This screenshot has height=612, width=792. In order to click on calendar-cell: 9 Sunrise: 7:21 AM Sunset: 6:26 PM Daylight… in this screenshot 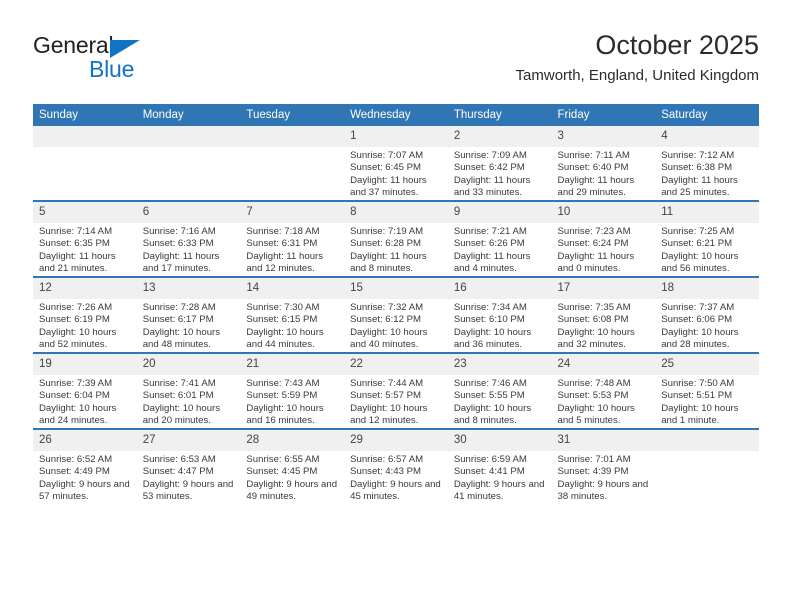, I will do `click(499, 238)`.